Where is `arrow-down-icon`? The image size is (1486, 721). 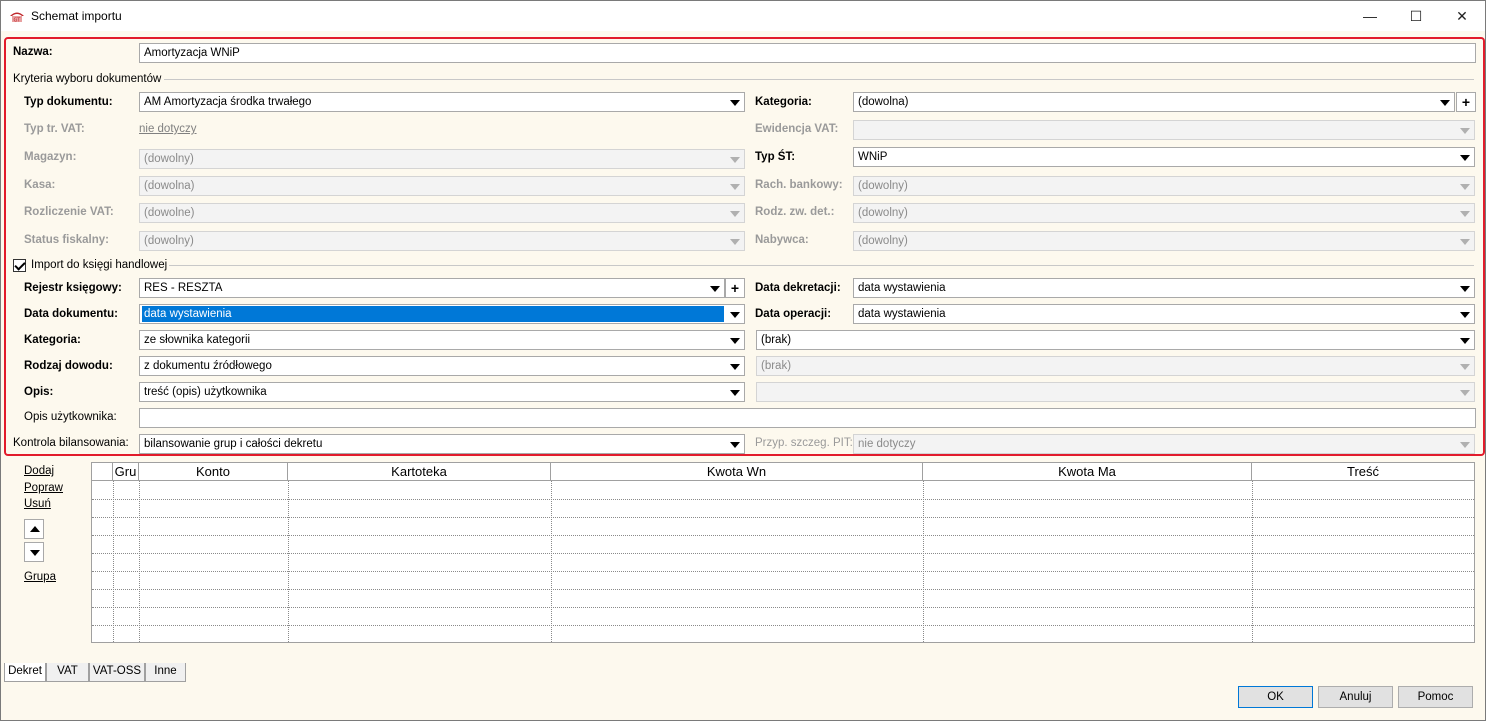
arrow-down-icon is located at coordinates (35, 553).